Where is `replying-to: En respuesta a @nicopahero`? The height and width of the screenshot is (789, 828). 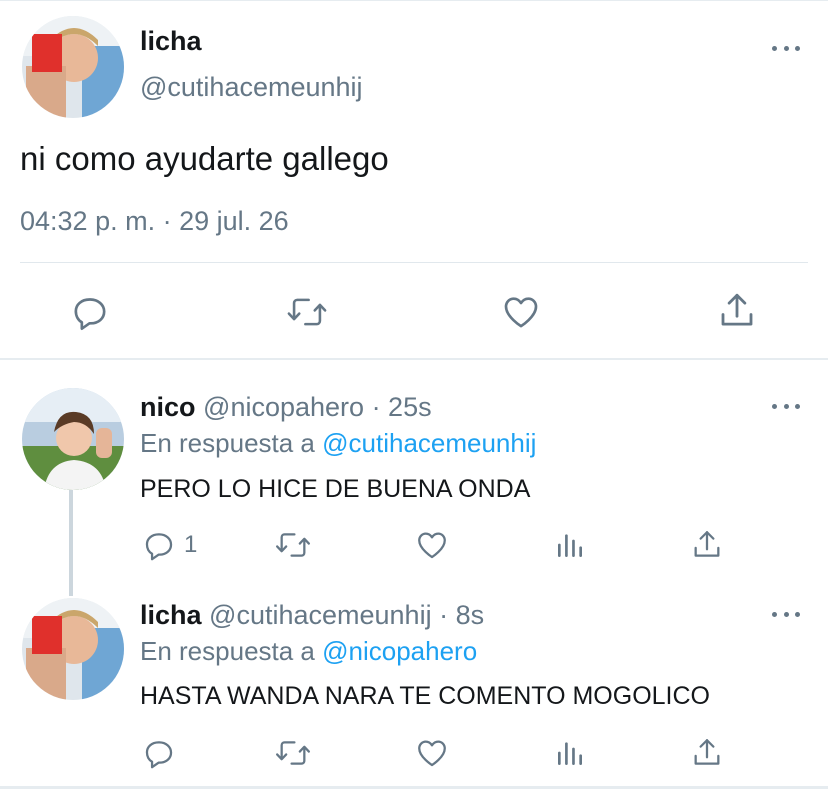 replying-to: En respuesta a @nicopahero is located at coordinates (308, 651).